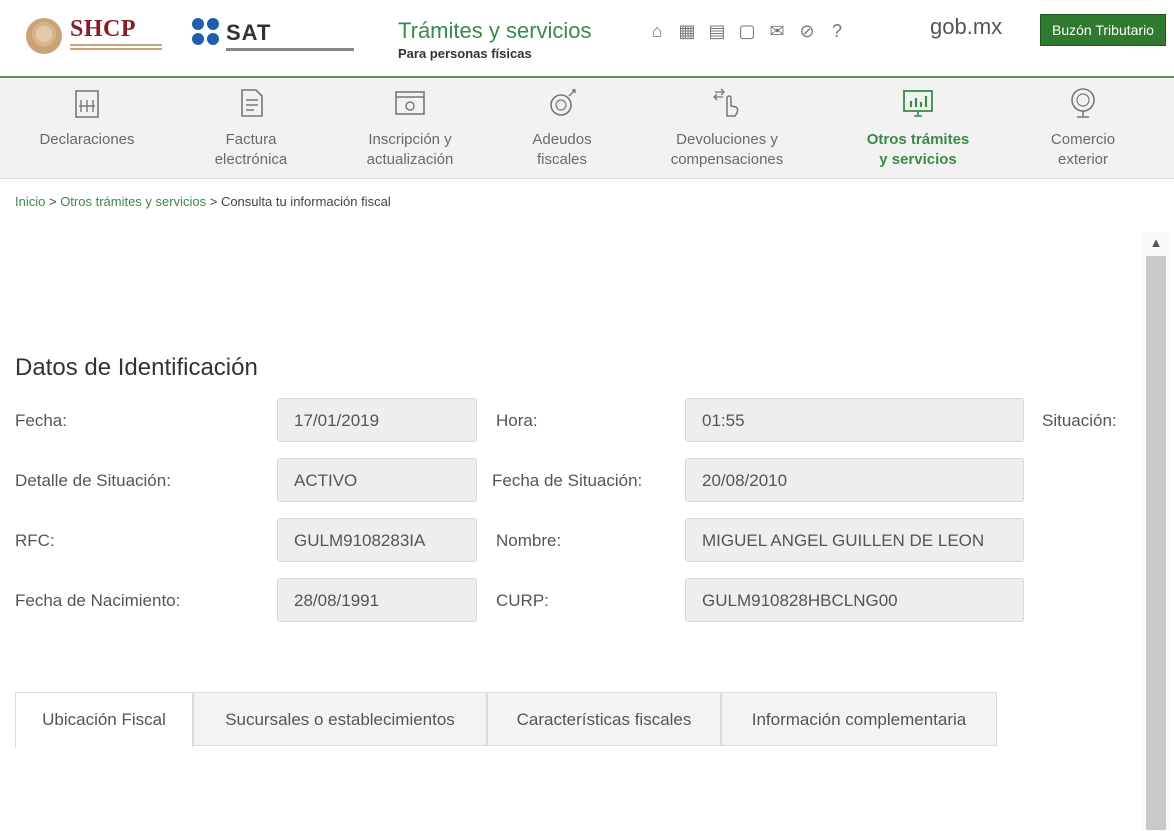  What do you see at coordinates (1083, 103) in the screenshot?
I see `comercio-exterior-icon` at bounding box center [1083, 103].